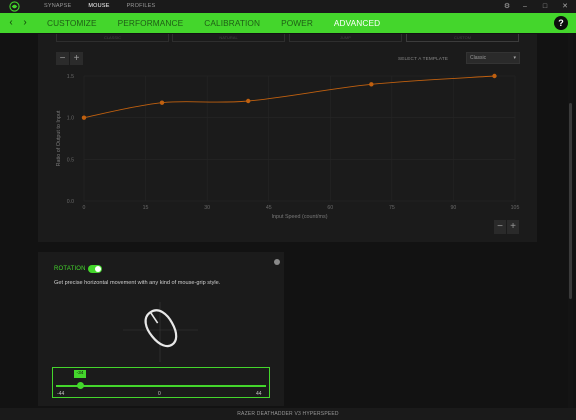 This screenshot has height=420, width=576. I want to click on slider-mid-label: 0, so click(159, 394).